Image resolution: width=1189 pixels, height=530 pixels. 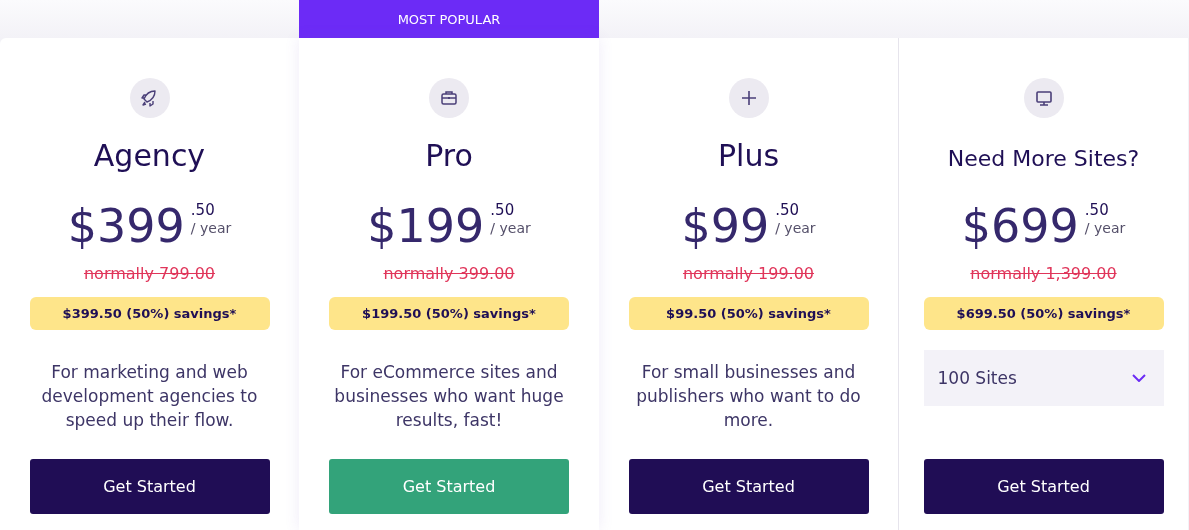 I want to click on plan-name: Plus, so click(x=748, y=156).